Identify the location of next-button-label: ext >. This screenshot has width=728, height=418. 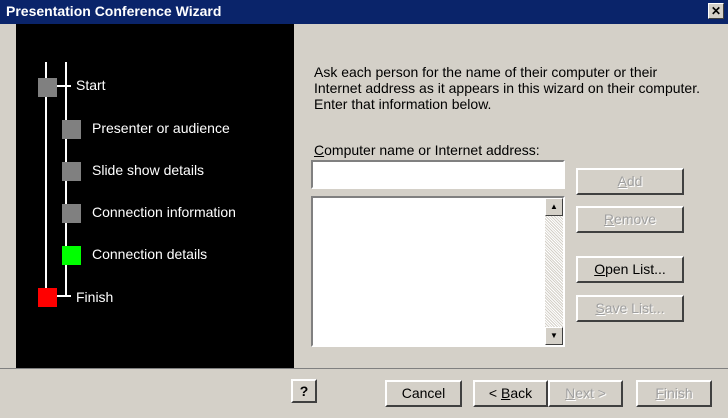
(590, 393).